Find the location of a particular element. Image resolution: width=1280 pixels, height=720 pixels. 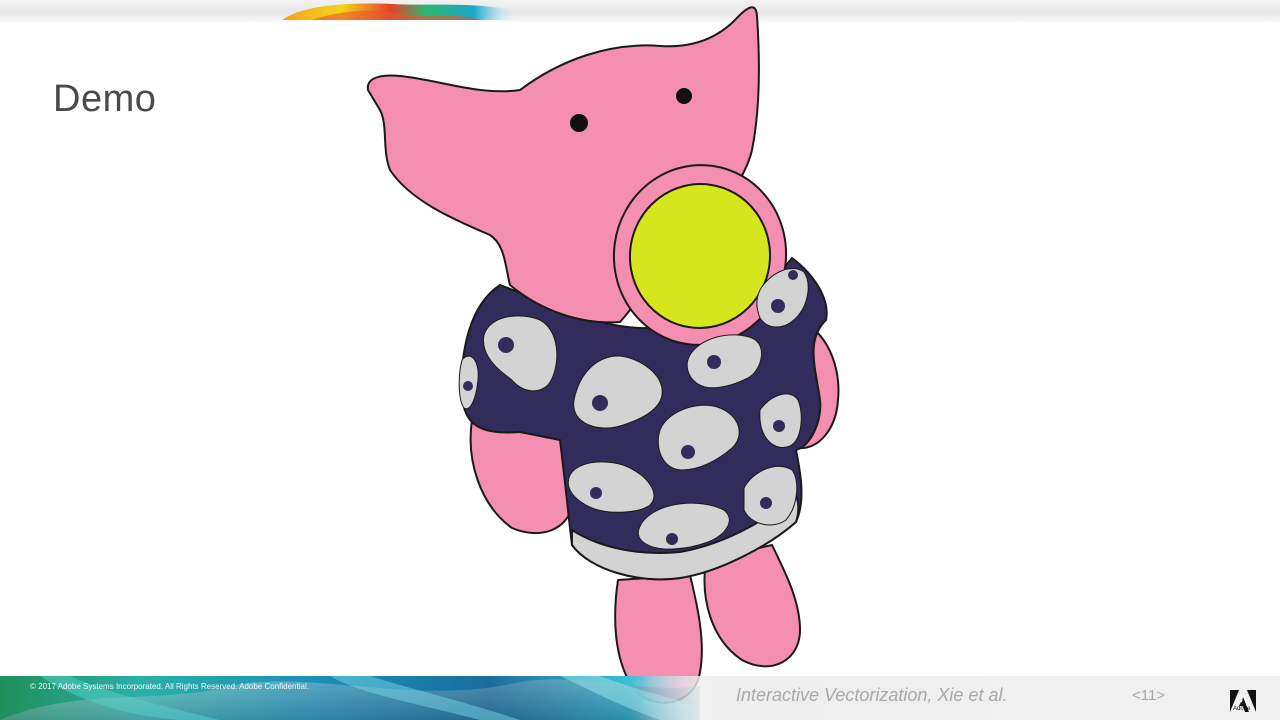

presentation-title: Interactive Vectorization, Xie et al. is located at coordinates (872, 695).